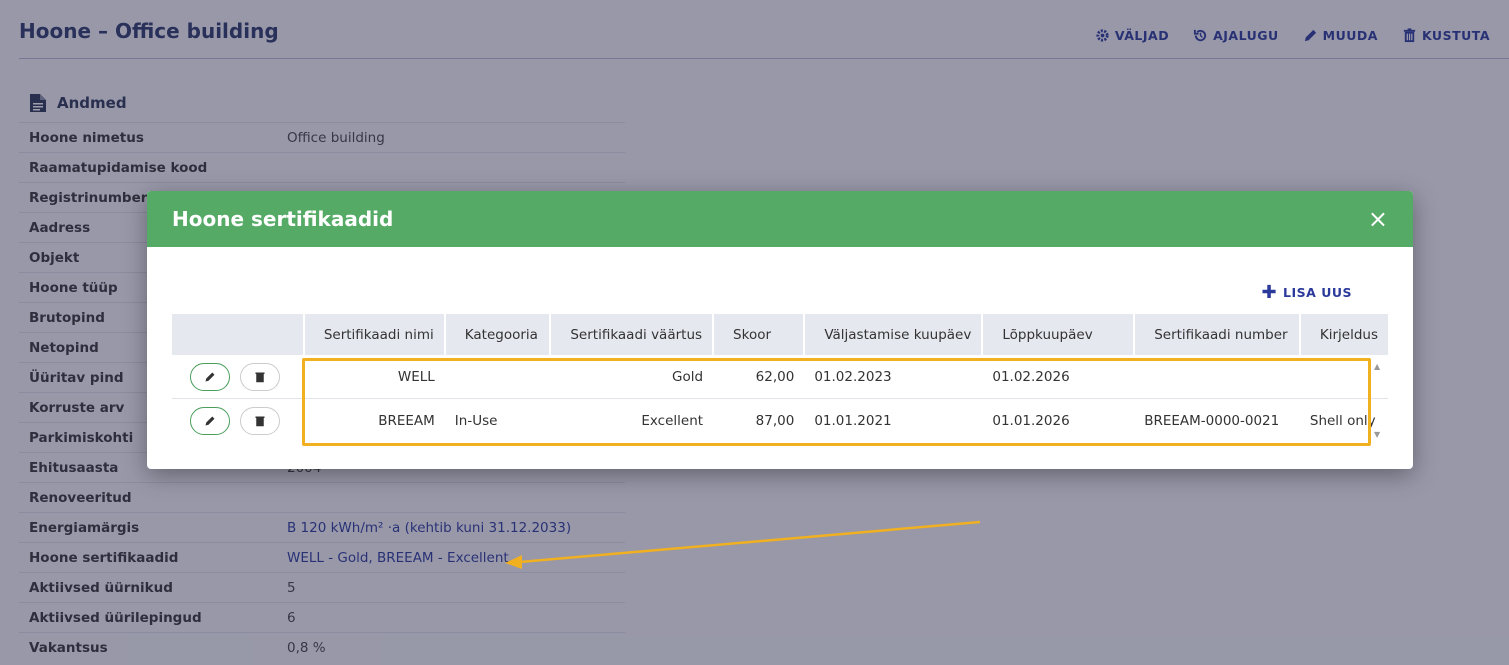  I want to click on scroll-down-icon: ▼, so click(1377, 434).